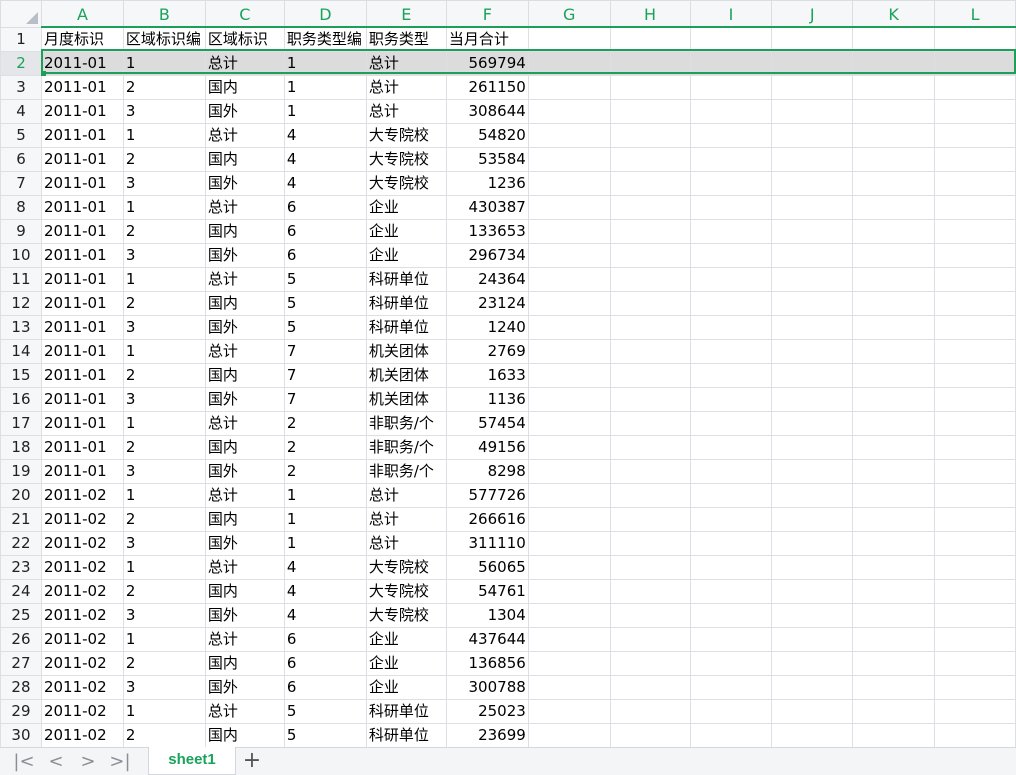  Describe the element at coordinates (244, 615) in the screenshot. I see `cell-c25: 国外` at that location.